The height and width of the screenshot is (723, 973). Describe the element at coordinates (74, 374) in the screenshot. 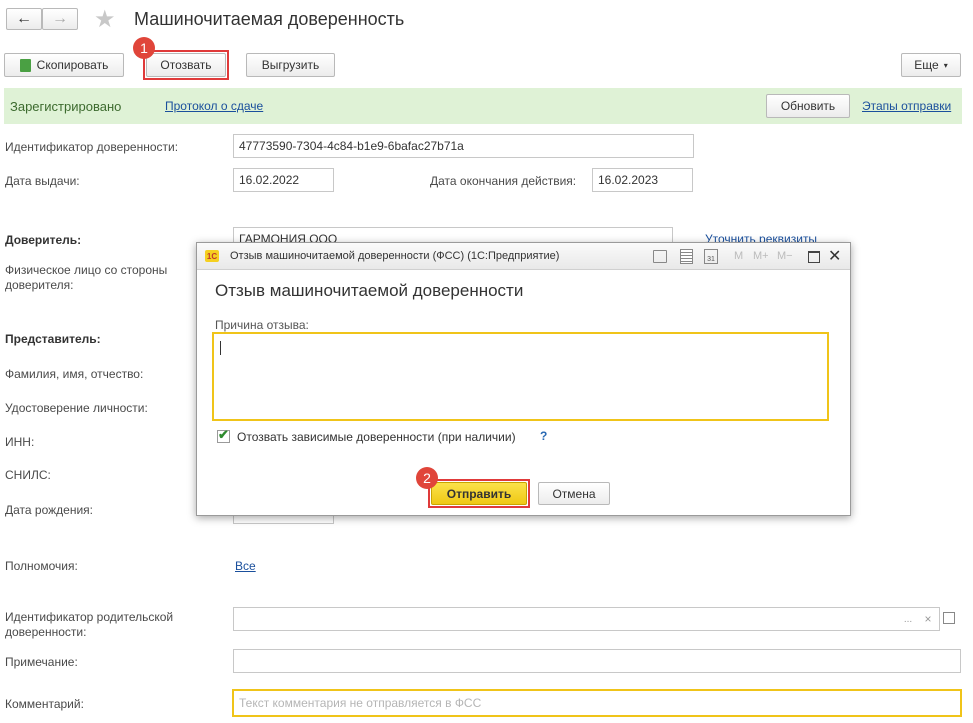

I see `fio-label: Фамилия, имя, отчество:` at that location.